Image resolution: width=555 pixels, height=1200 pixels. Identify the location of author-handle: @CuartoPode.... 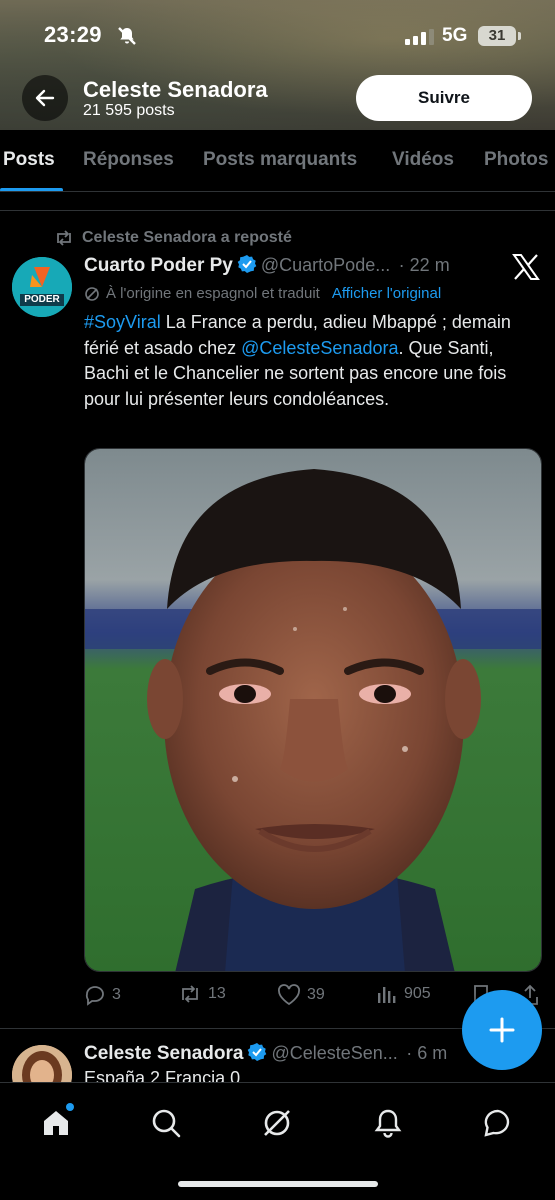
(325, 265).